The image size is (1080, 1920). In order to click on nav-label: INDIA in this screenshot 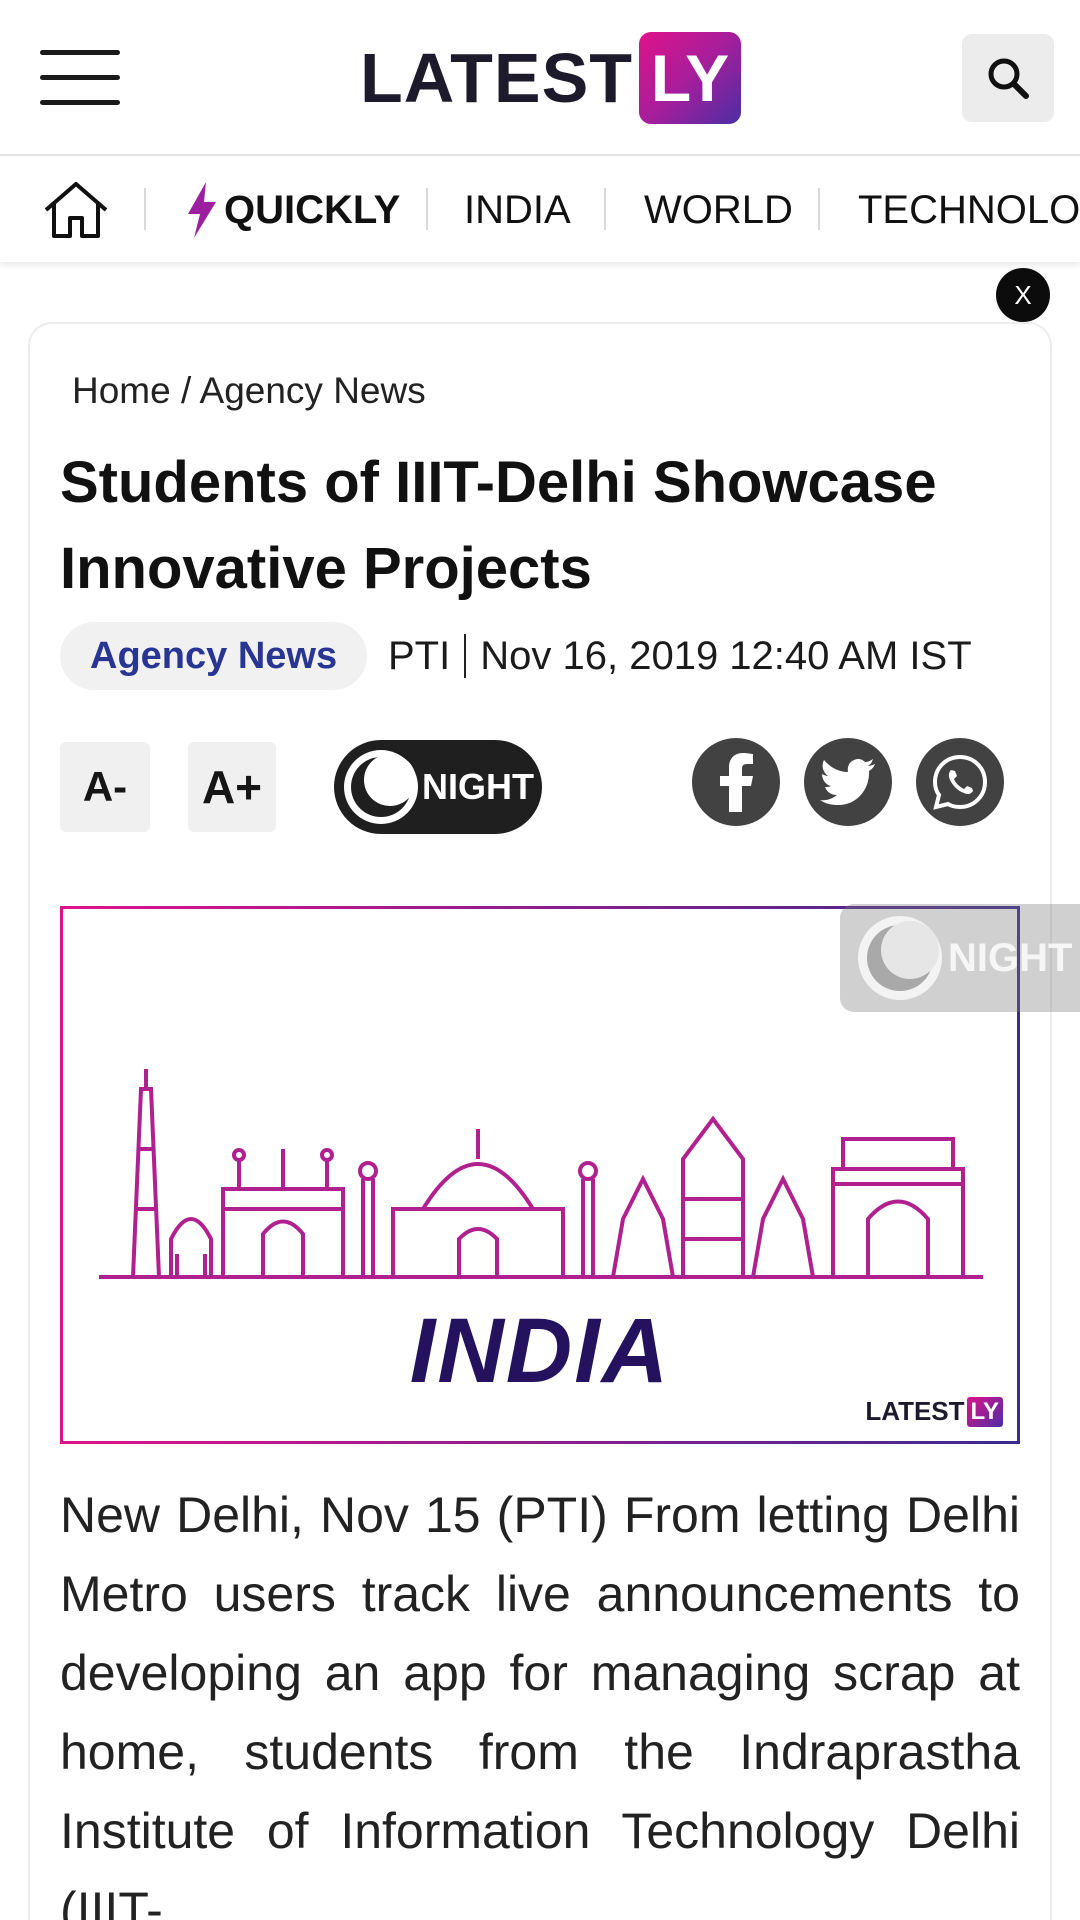, I will do `click(517, 209)`.